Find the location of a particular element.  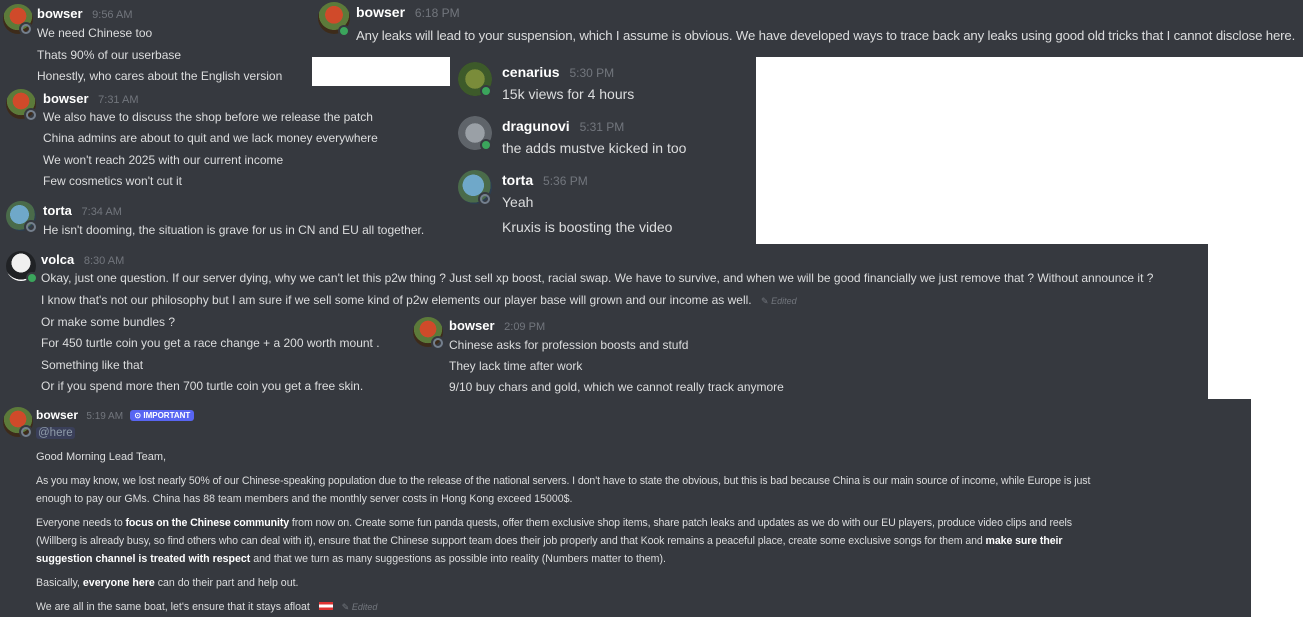

message-line: Kruxis is boosting the video is located at coordinates (587, 227).